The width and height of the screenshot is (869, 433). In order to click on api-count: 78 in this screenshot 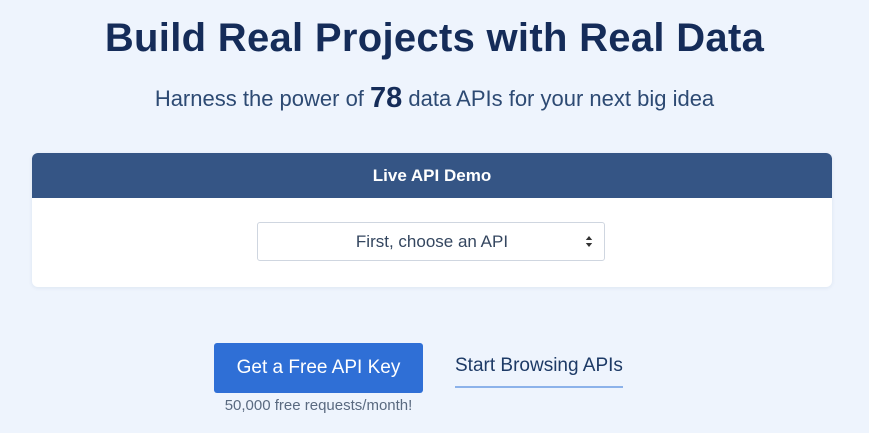, I will do `click(386, 98)`.